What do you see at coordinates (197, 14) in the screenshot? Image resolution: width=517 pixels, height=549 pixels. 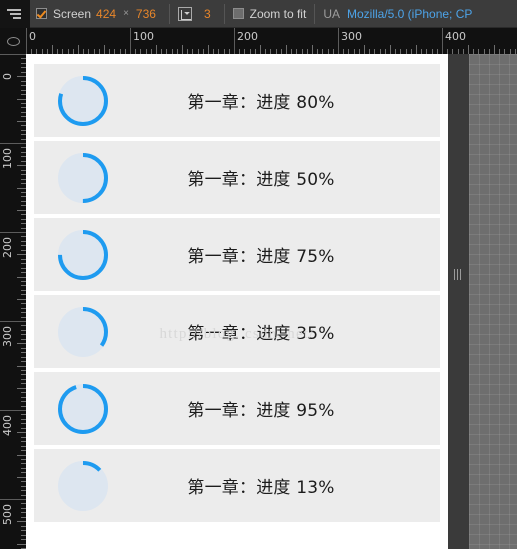 I see `dpr-group: 3` at bounding box center [197, 14].